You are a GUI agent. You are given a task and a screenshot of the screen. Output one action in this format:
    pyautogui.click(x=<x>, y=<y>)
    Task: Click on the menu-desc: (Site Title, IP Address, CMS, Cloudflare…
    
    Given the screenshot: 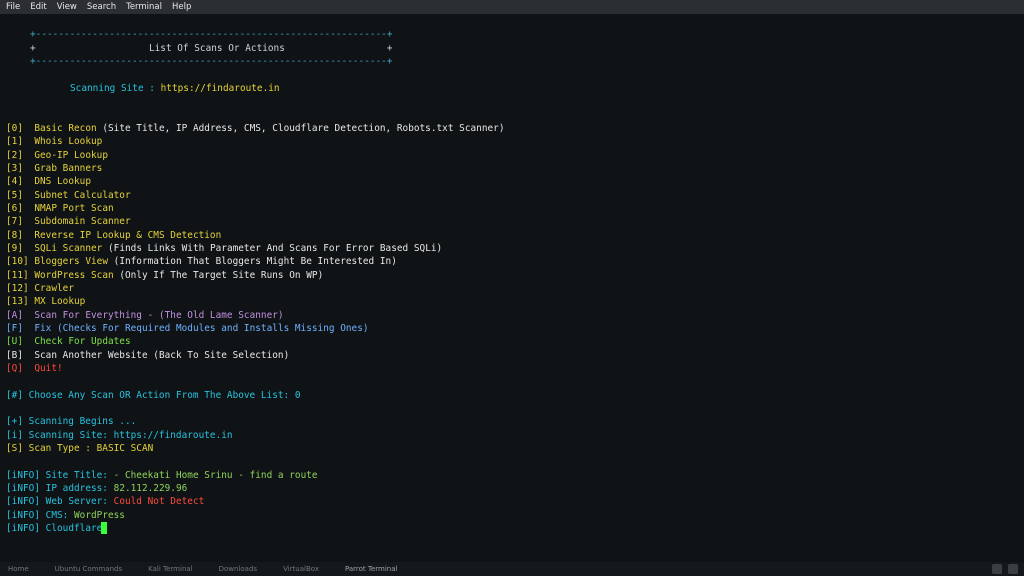 What is the action you would take?
    pyautogui.click(x=300, y=128)
    